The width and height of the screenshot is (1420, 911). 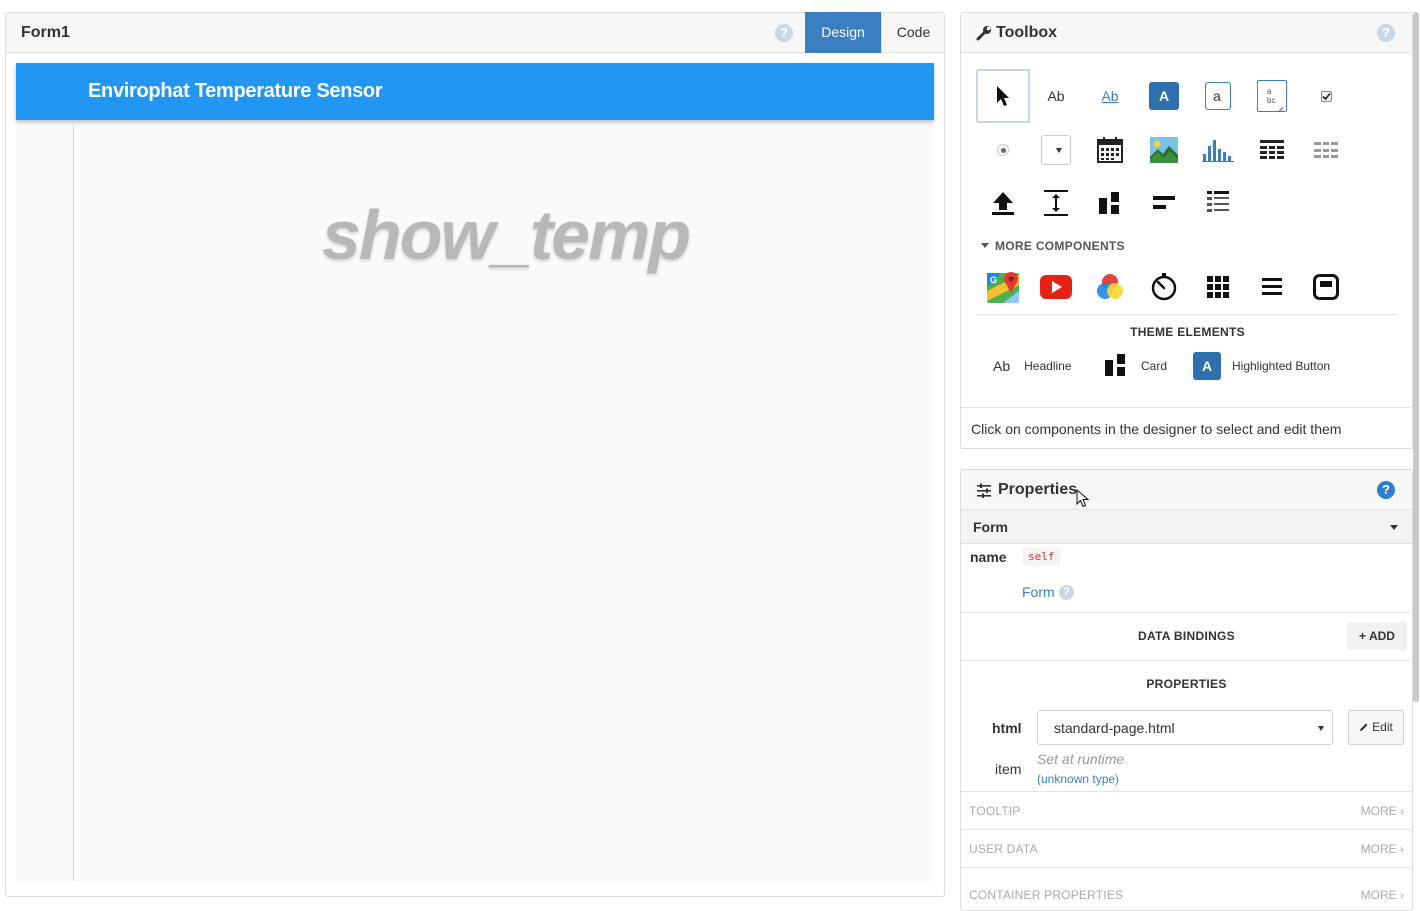 I want to click on column-panel-icon, so click(x=1110, y=203).